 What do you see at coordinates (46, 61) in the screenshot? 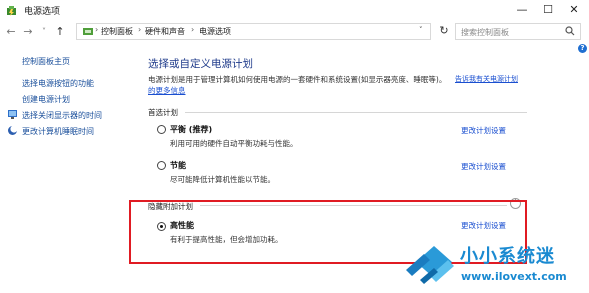
I see `sidebar-item-home: 控制面板主页` at bounding box center [46, 61].